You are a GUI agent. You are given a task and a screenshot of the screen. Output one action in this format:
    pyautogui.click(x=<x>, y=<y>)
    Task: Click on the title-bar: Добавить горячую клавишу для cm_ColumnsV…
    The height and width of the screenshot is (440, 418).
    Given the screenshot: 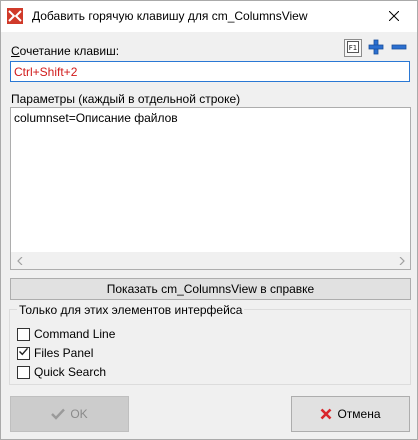 What is the action you would take?
    pyautogui.click(x=209, y=16)
    